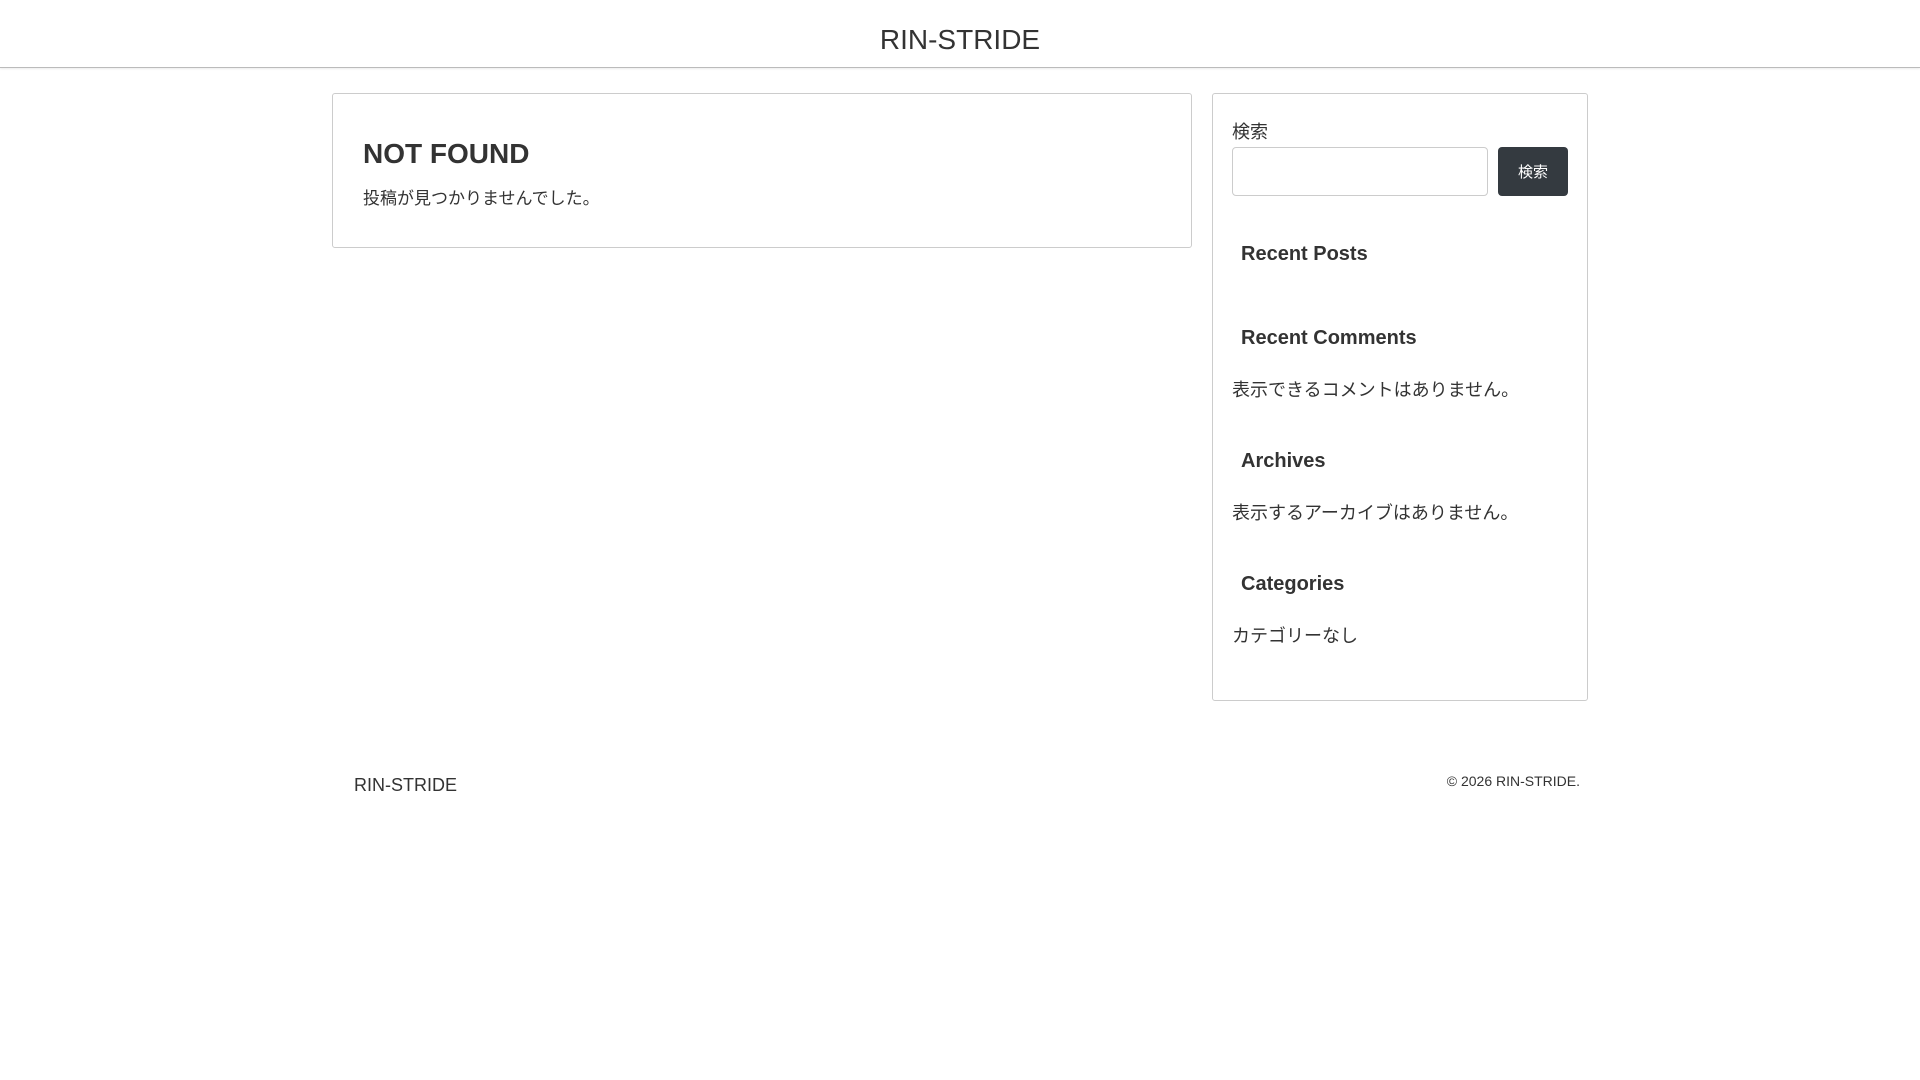 This screenshot has height=1080, width=1920. What do you see at coordinates (405, 785) in the screenshot?
I see `footer-site-link: RIN-STRIDE` at bounding box center [405, 785].